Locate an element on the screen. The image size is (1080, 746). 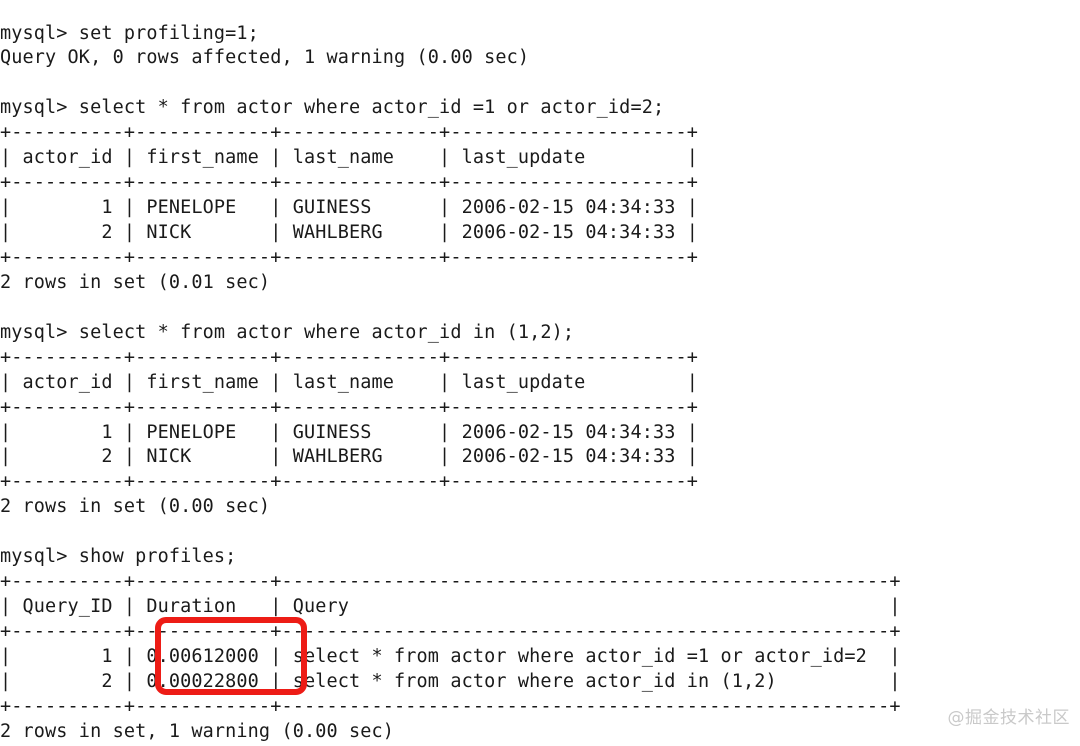
terminal-line: mysql> show profiles; is located at coordinates (118, 557).